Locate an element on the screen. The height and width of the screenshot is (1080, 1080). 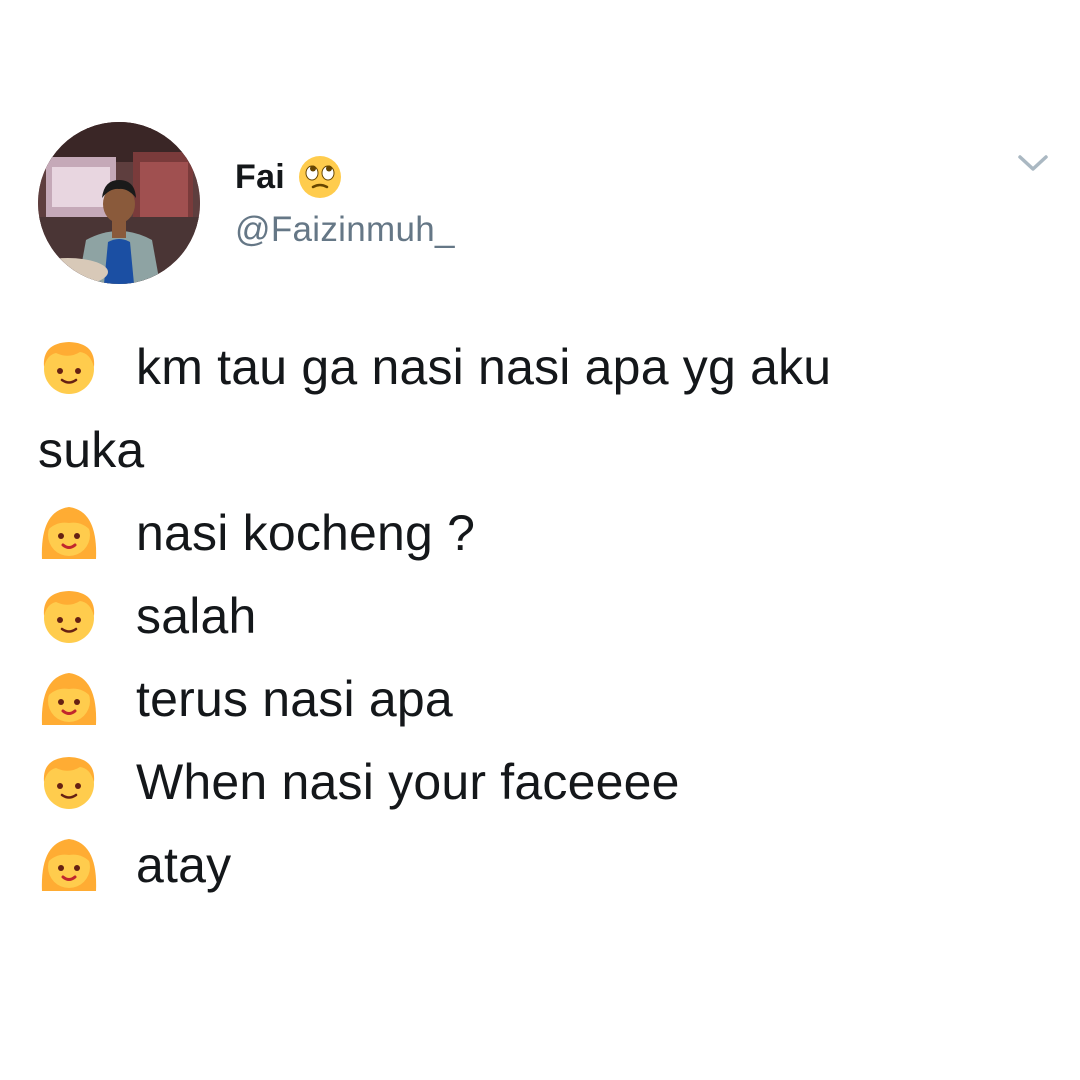
dialogue-line-continuation: suka is located at coordinates (91, 450).